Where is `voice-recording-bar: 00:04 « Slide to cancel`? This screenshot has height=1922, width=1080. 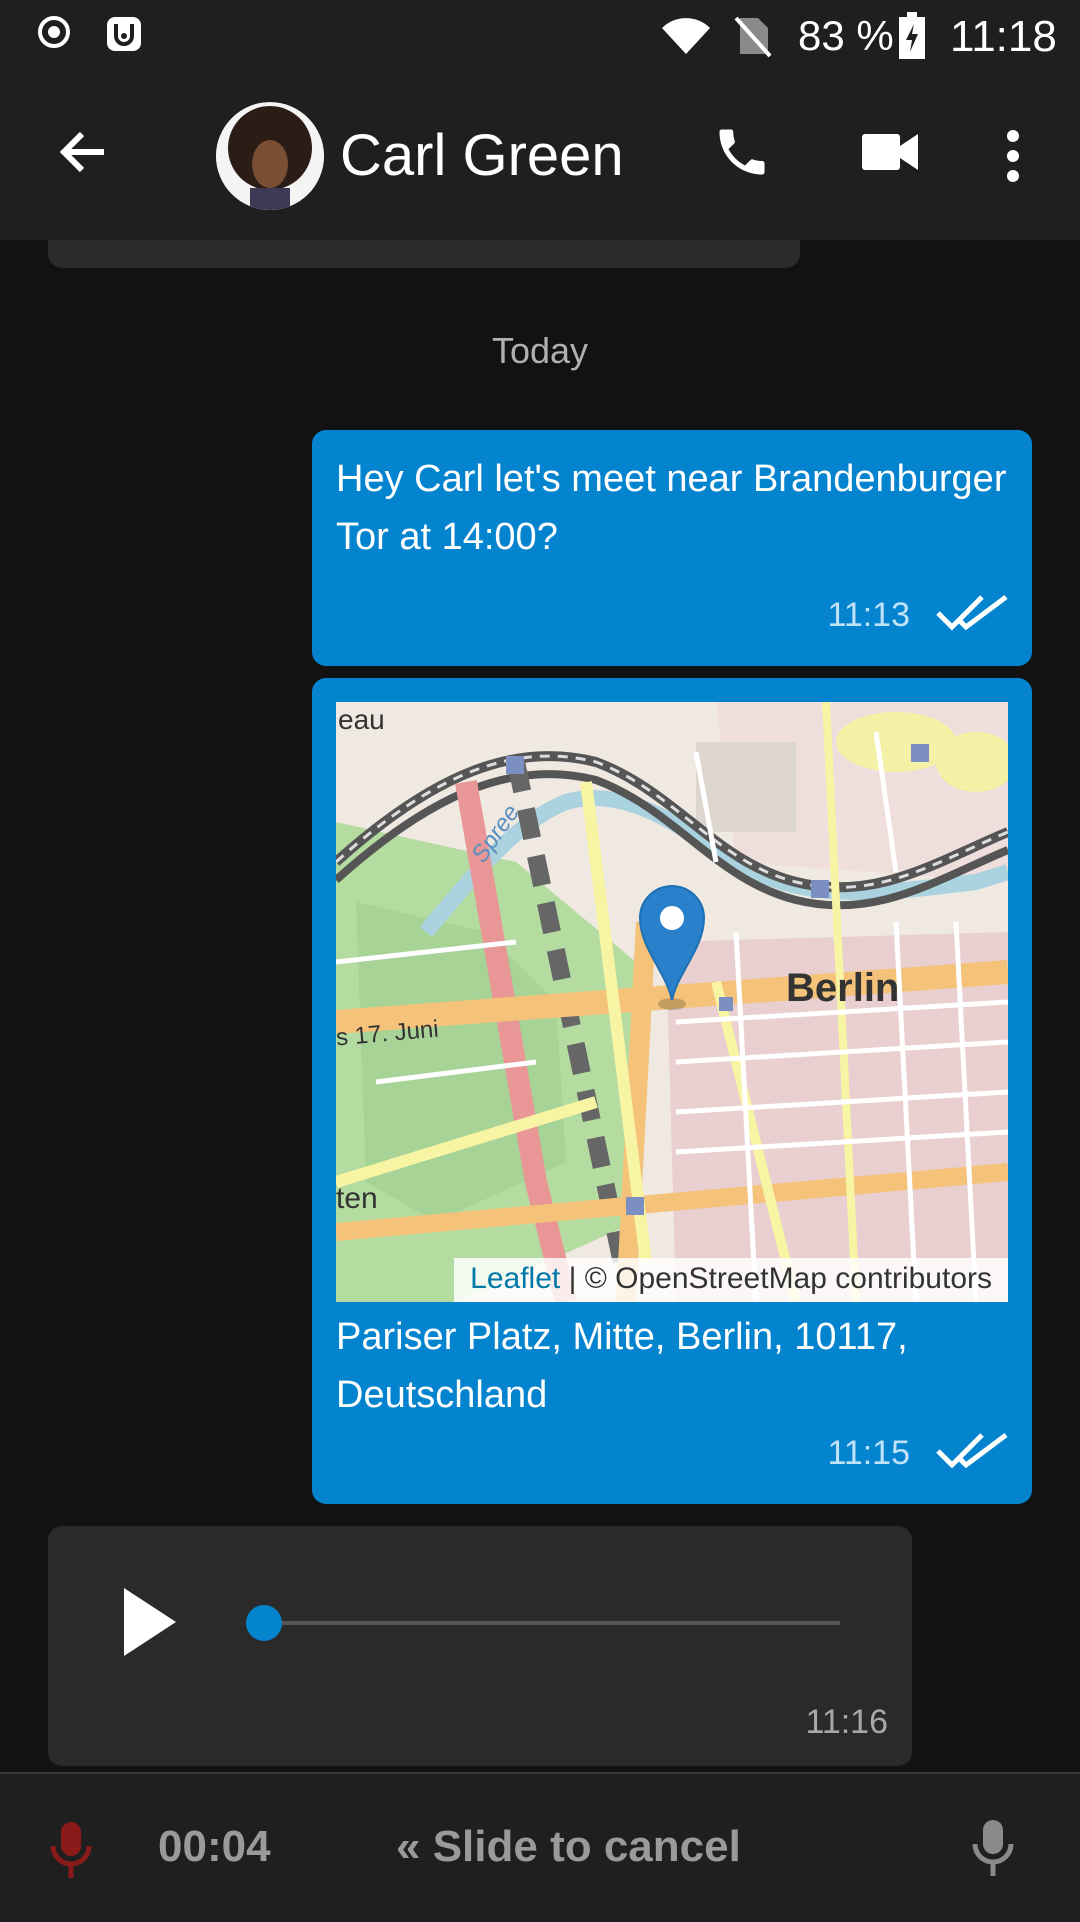 voice-recording-bar: 00:04 « Slide to cancel is located at coordinates (540, 1847).